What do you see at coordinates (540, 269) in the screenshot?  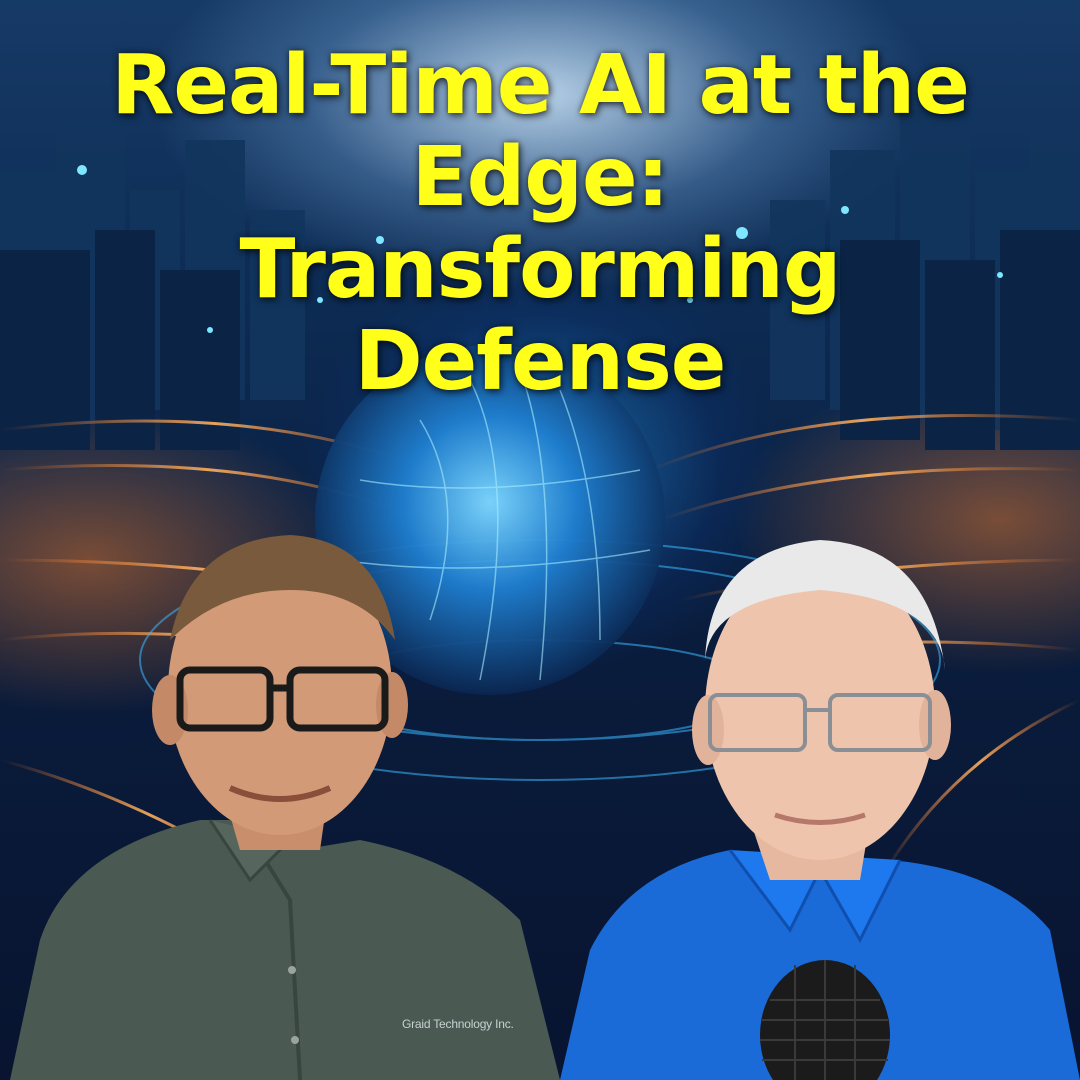 I see `title-line-3: Transforming` at bounding box center [540, 269].